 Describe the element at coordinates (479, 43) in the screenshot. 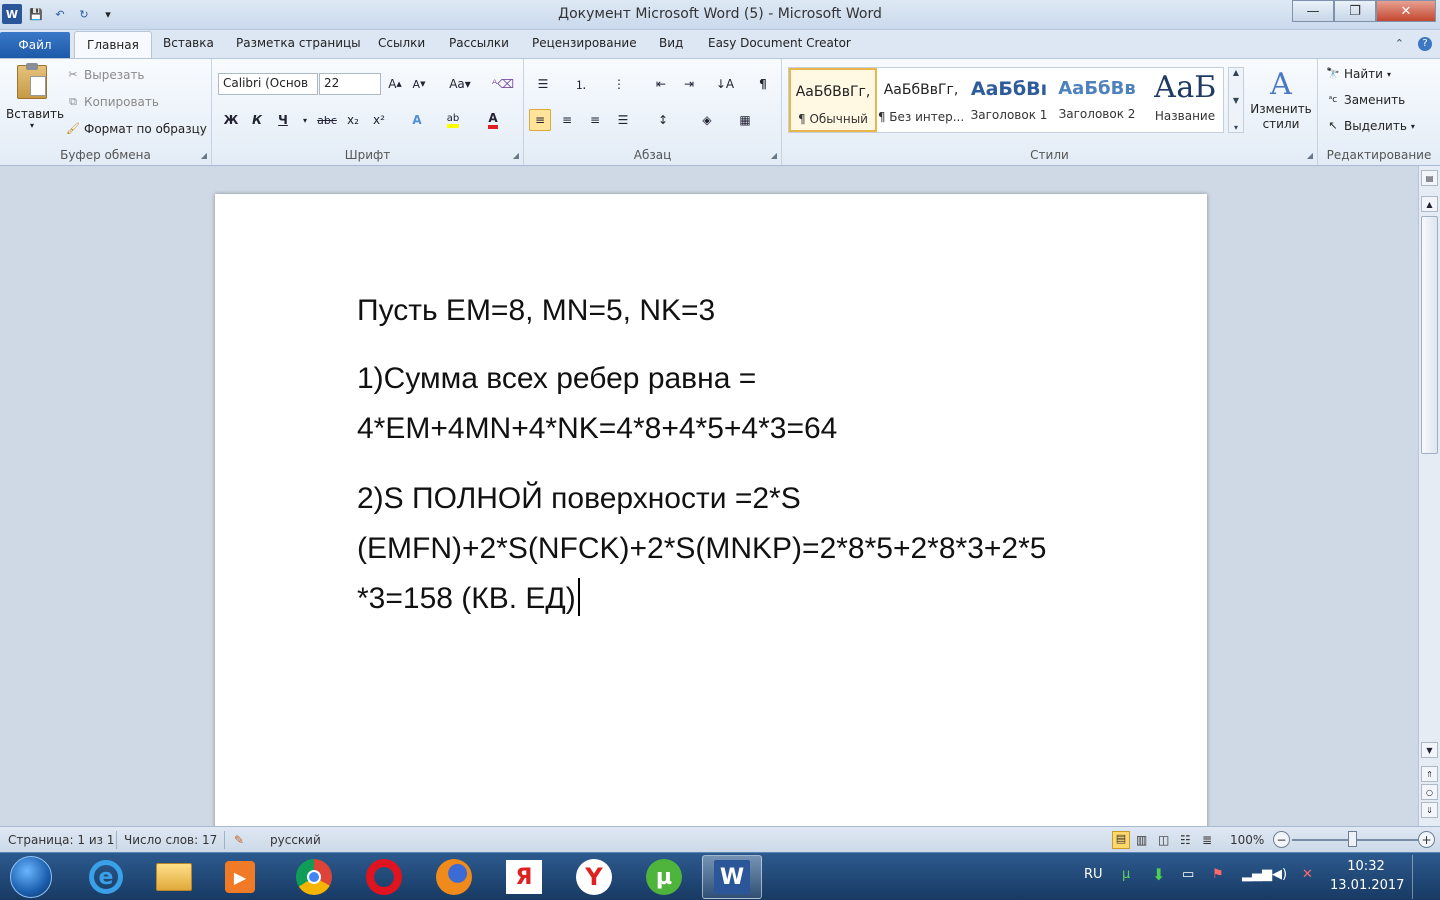

I see `tab-mailings: Рассылки` at that location.